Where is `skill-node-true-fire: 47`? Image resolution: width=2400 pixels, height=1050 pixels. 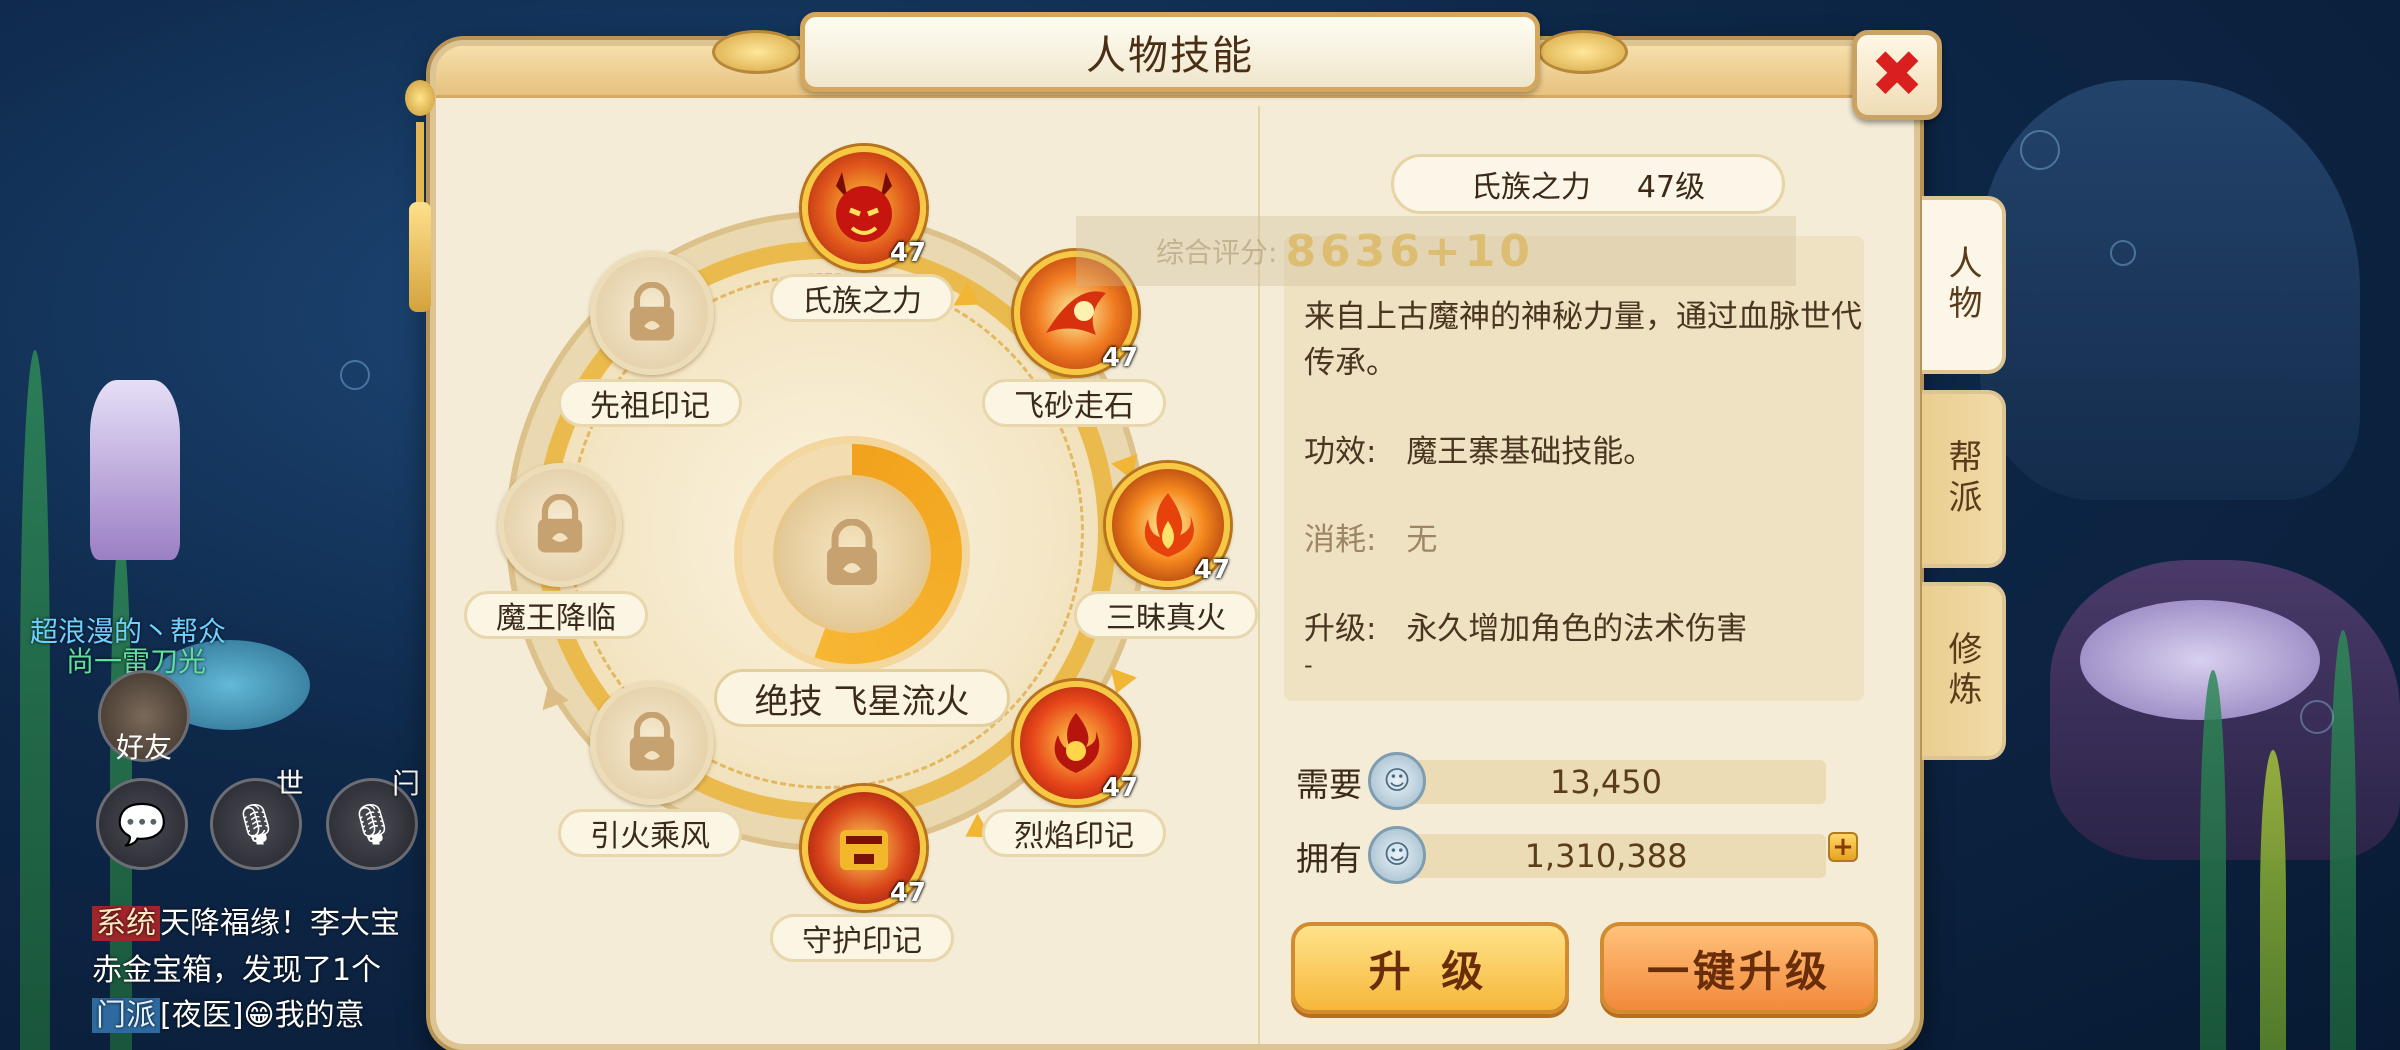 skill-node-true-fire: 47 is located at coordinates (1168, 525).